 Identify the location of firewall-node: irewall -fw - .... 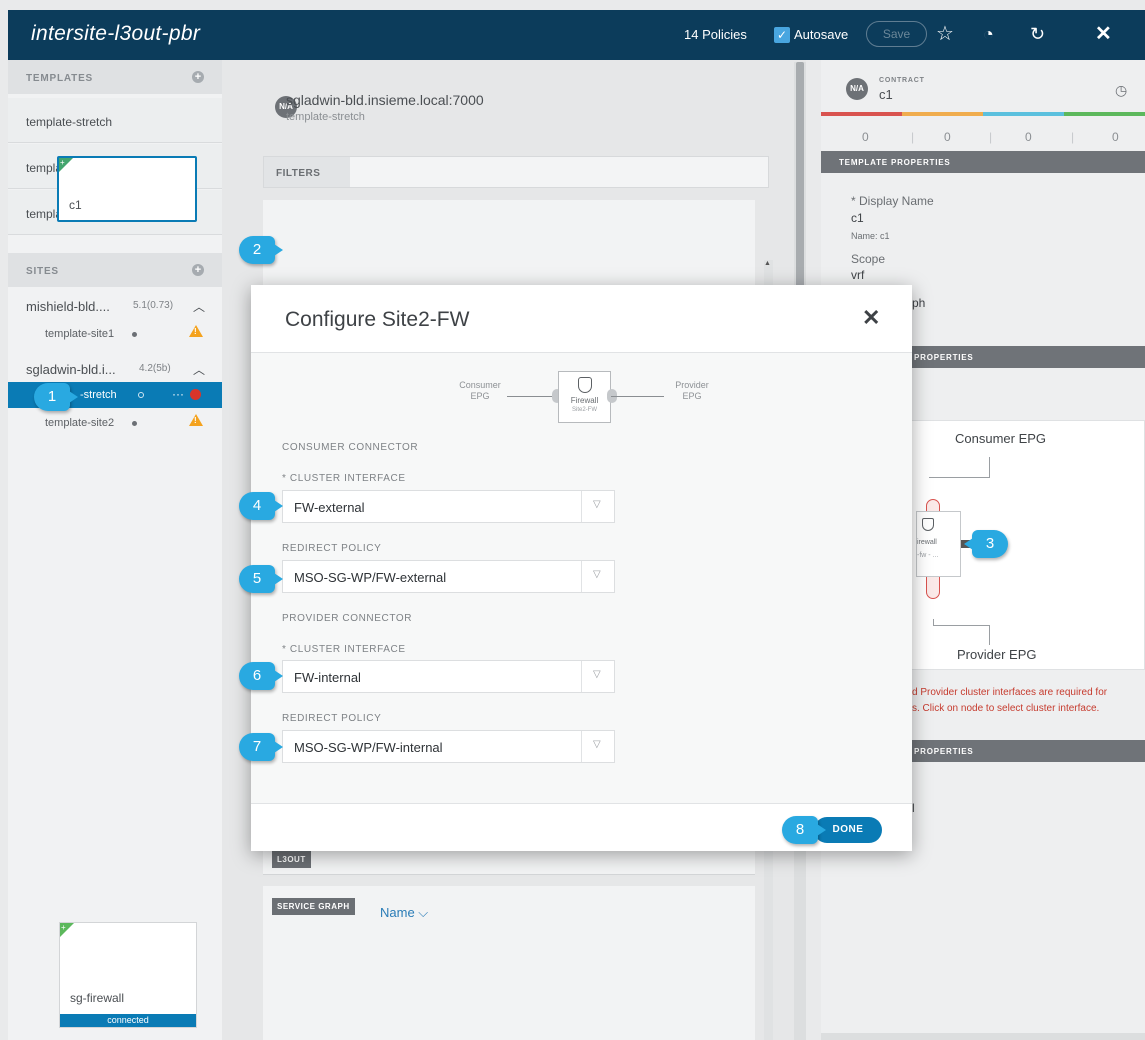
(938, 544).